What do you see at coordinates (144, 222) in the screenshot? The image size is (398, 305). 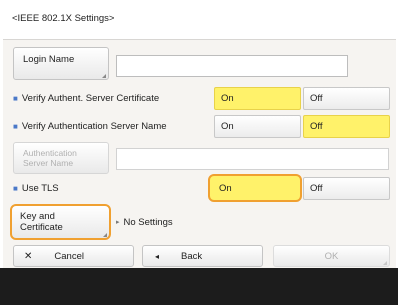 I see `key-cert-status: ▸ No Settings` at bounding box center [144, 222].